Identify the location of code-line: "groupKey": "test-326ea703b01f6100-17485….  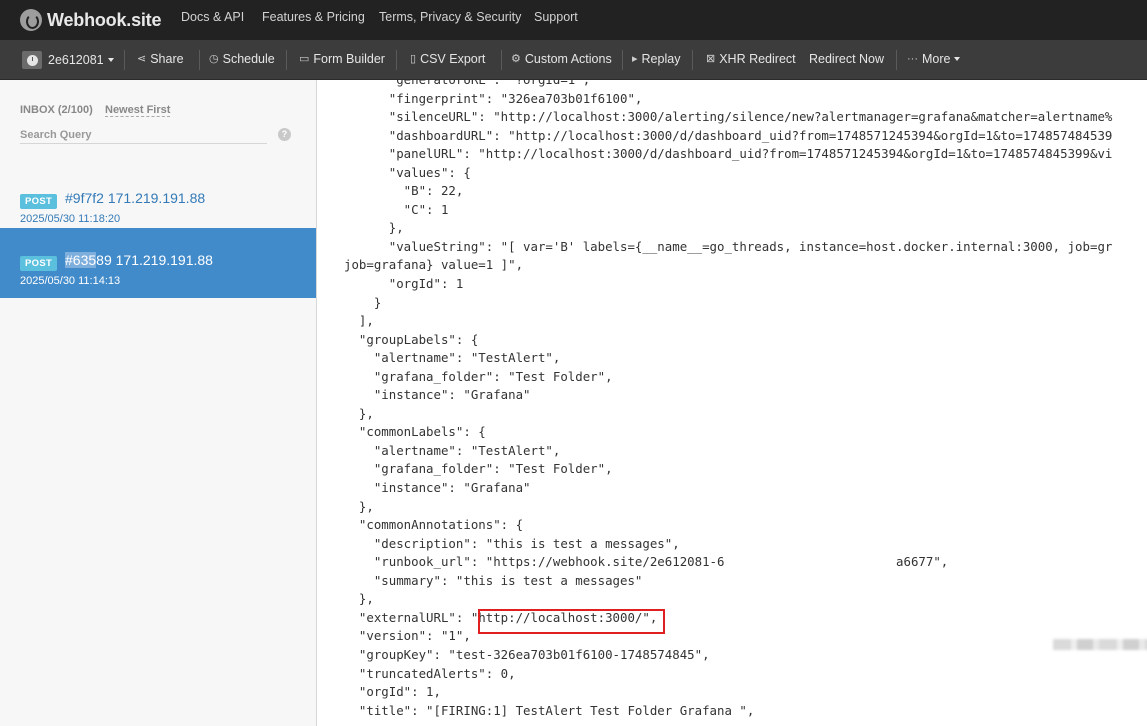
(527, 654).